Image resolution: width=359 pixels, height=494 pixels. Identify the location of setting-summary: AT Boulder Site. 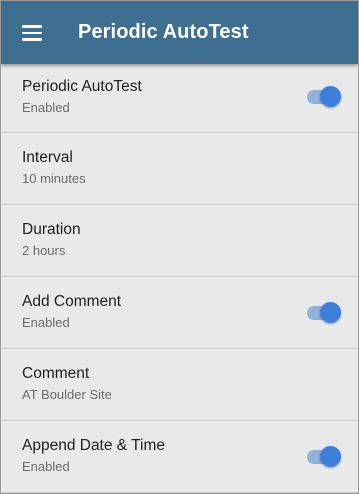
(67, 394).